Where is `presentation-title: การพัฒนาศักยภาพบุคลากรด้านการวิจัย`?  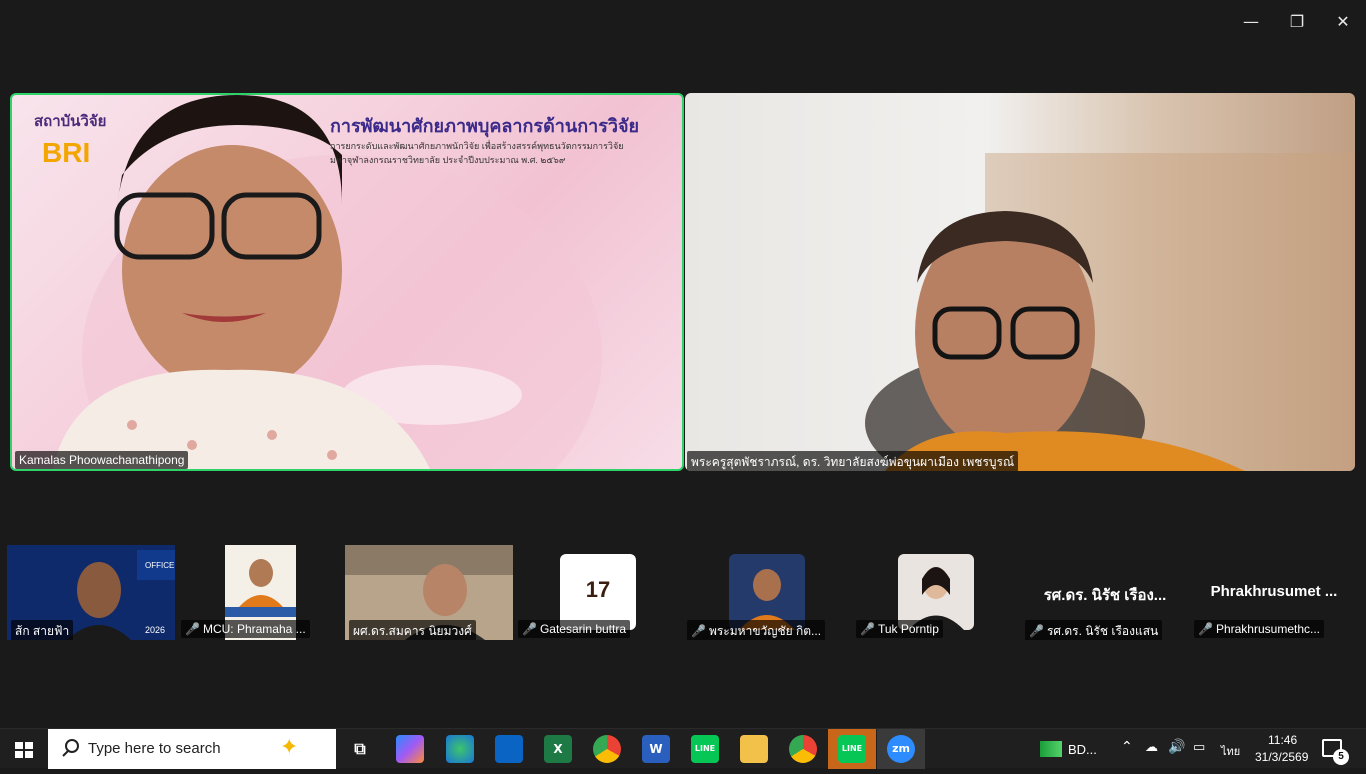 presentation-title: การพัฒนาศักยภาพบุคลากรด้านการวิจัย is located at coordinates (485, 126).